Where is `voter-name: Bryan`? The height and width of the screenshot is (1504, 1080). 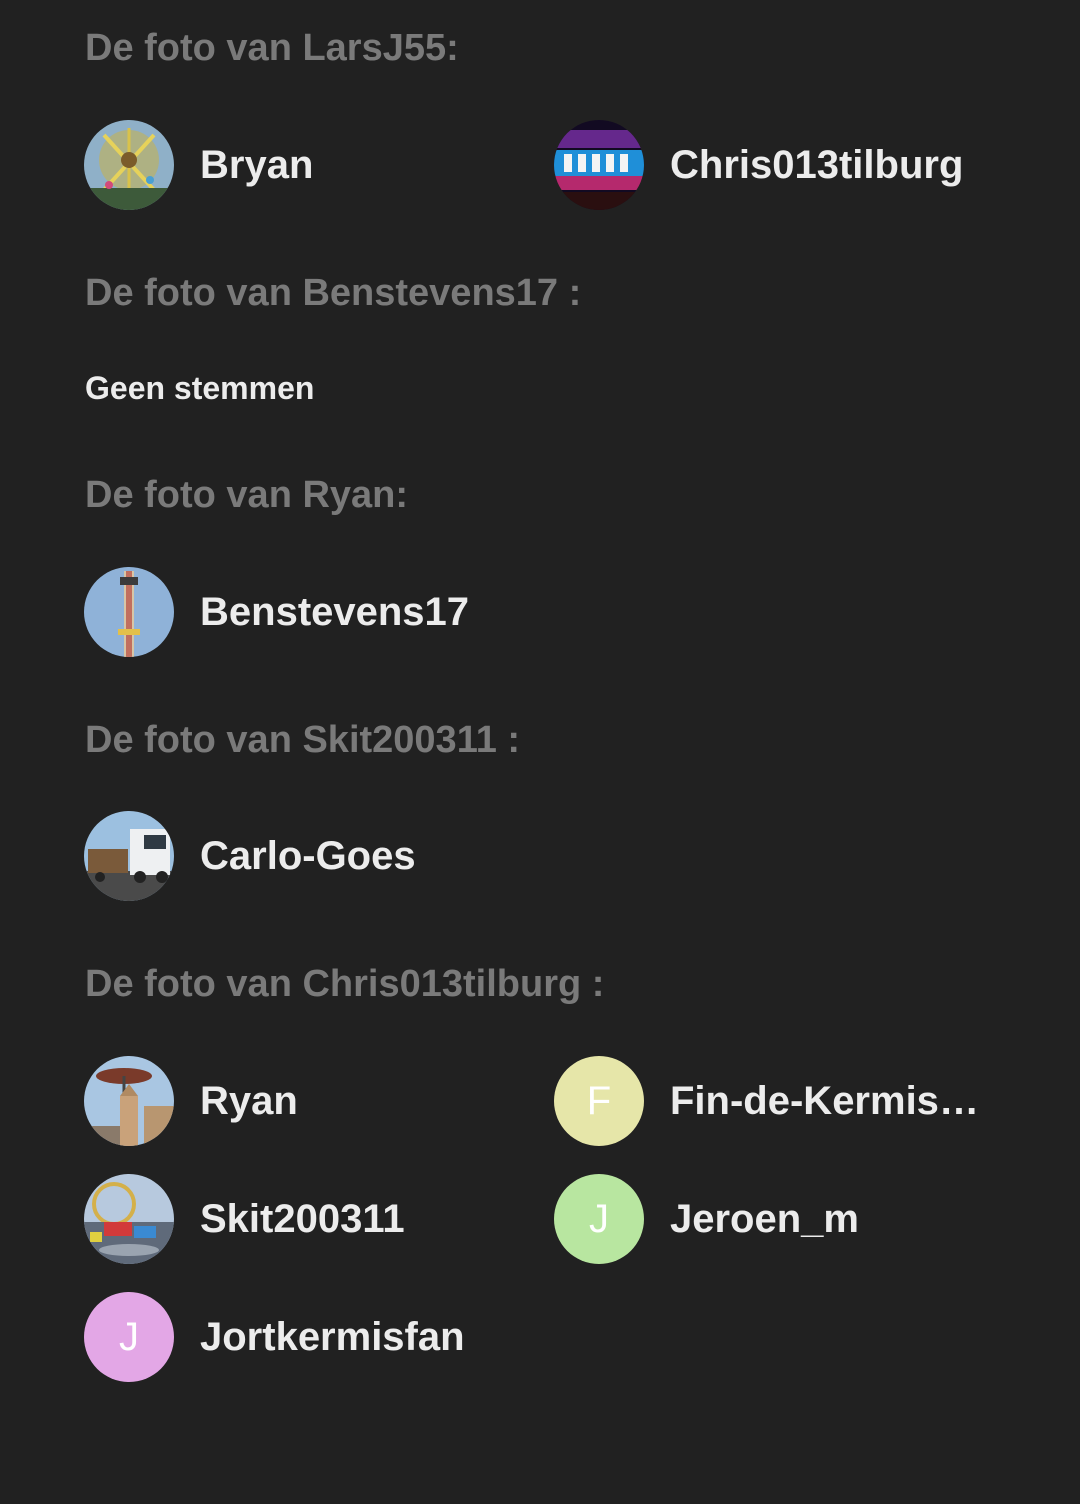 voter-name: Bryan is located at coordinates (257, 165).